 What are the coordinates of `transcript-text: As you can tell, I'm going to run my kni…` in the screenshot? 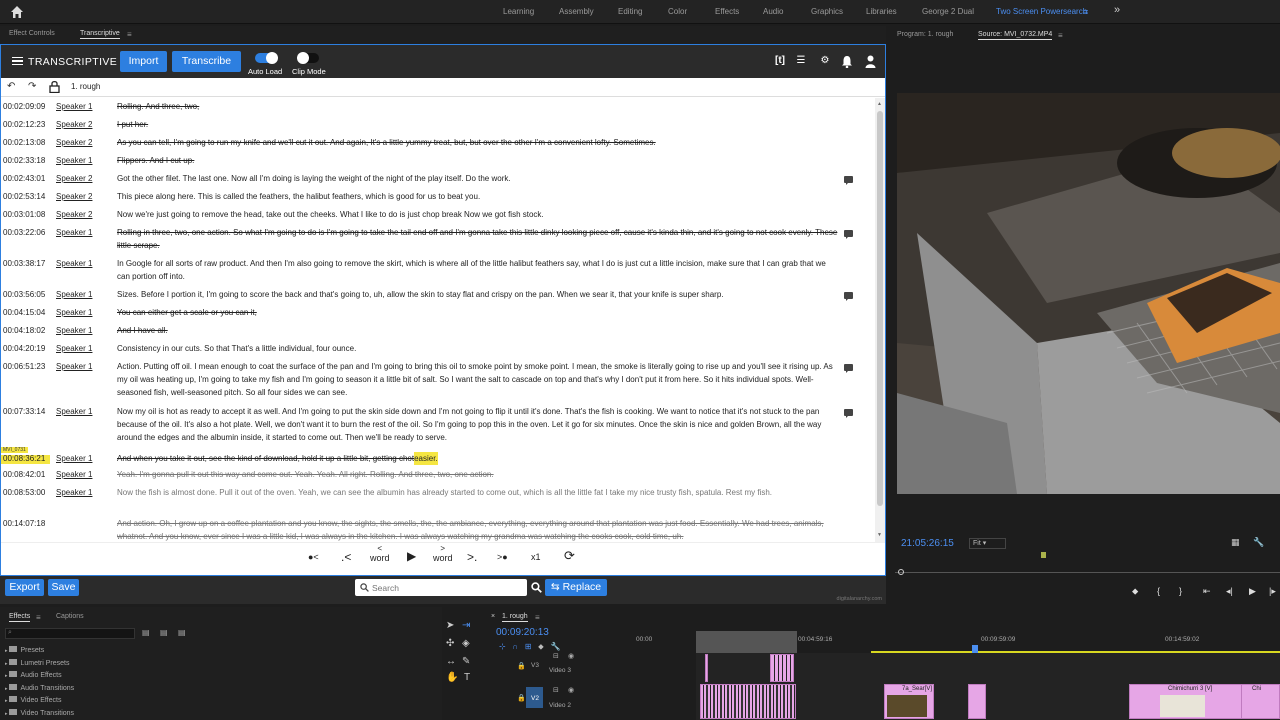 It's located at (478, 142).